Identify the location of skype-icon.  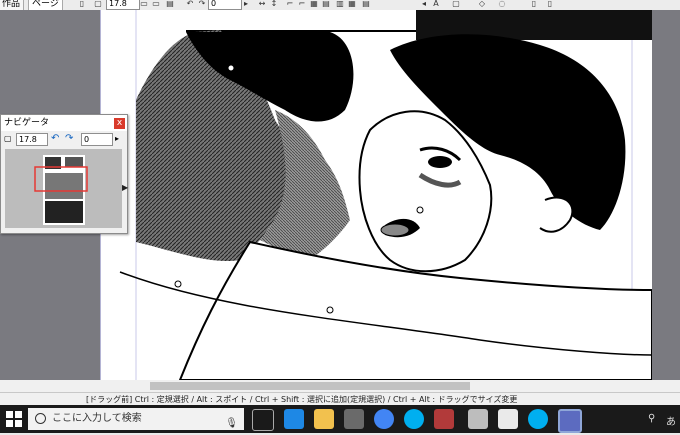
(414, 419).